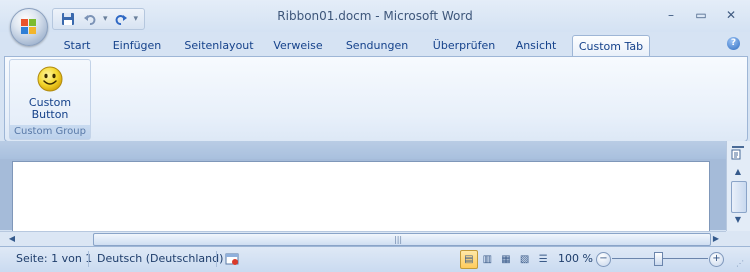 This screenshot has width=750, height=272. I want to click on custom-group: Custom Button Custom Group, so click(50, 99).